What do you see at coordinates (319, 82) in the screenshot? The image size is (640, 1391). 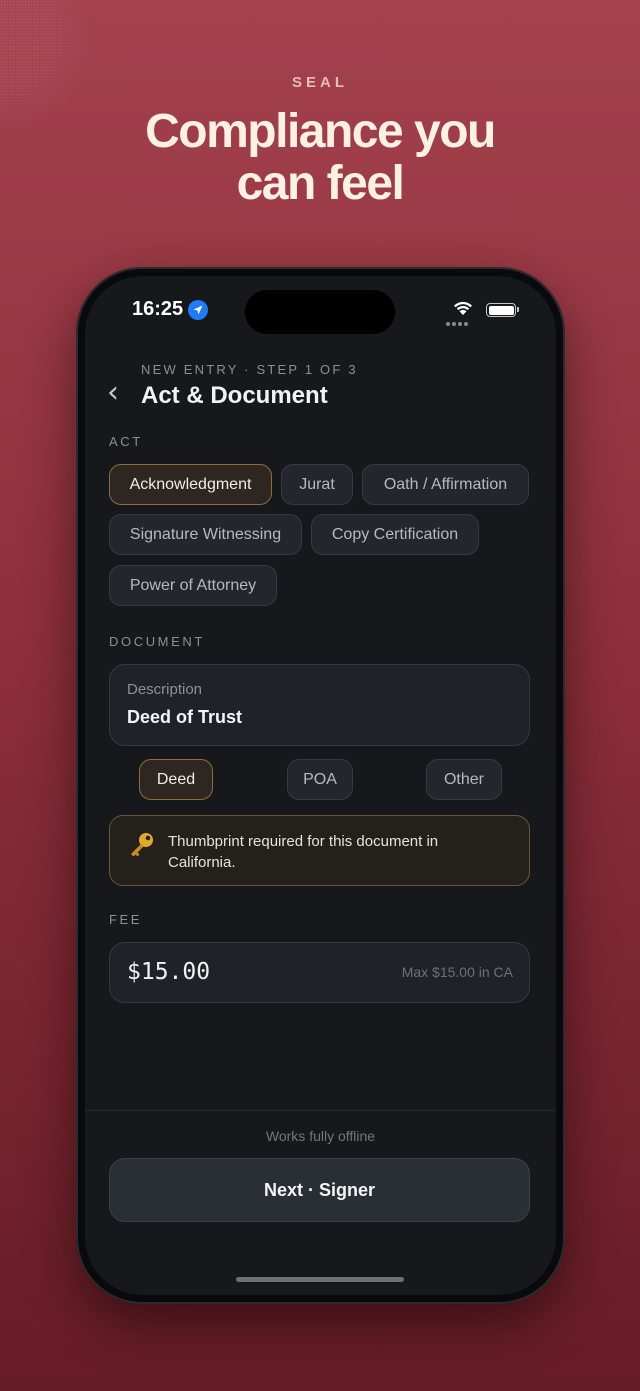 I see `brand-name: SEAL` at bounding box center [319, 82].